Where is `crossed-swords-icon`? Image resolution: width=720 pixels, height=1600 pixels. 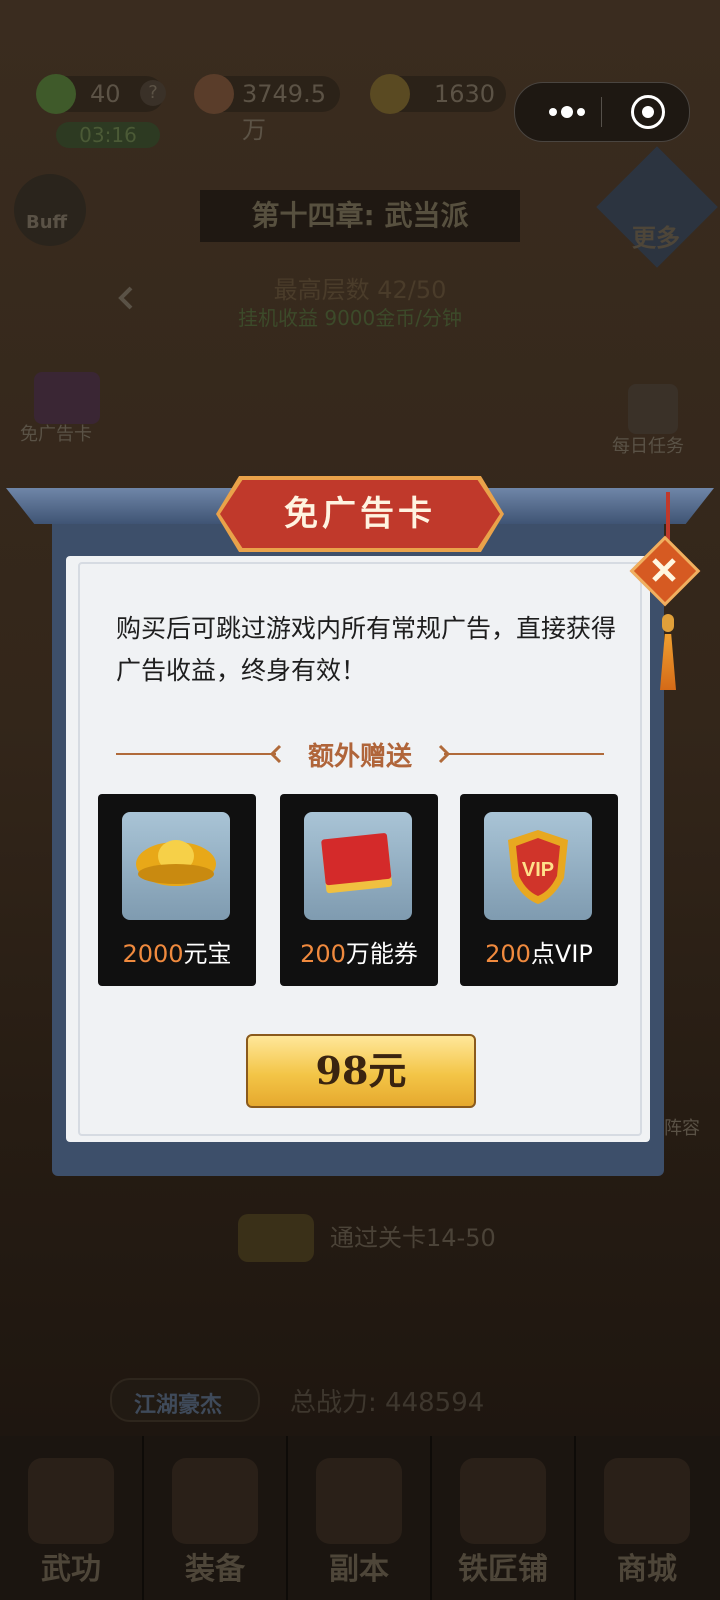 crossed-swords-icon is located at coordinates (359, 1501).